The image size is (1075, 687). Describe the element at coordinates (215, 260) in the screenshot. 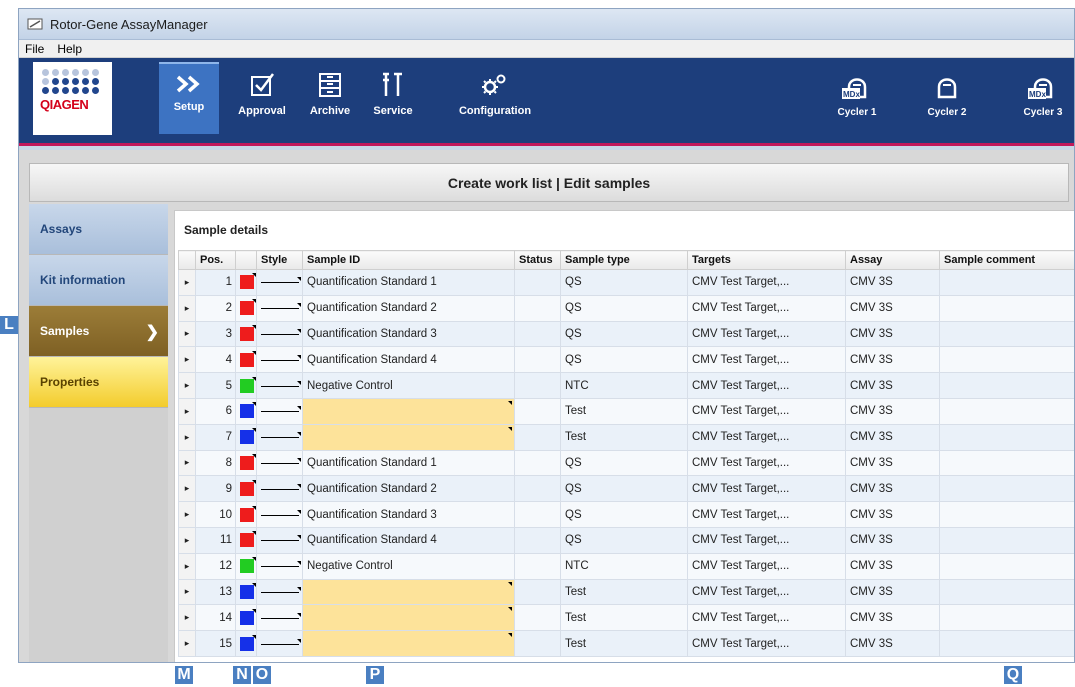

I see `col-pos: Pos.` at that location.